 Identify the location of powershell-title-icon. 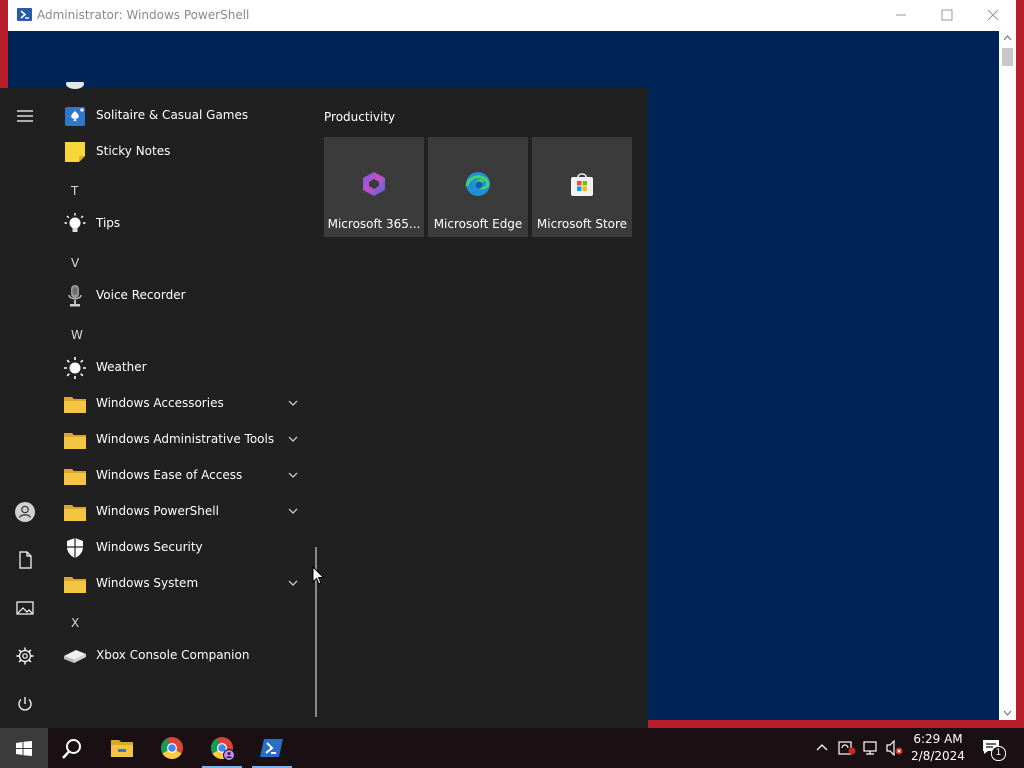
(24, 14).